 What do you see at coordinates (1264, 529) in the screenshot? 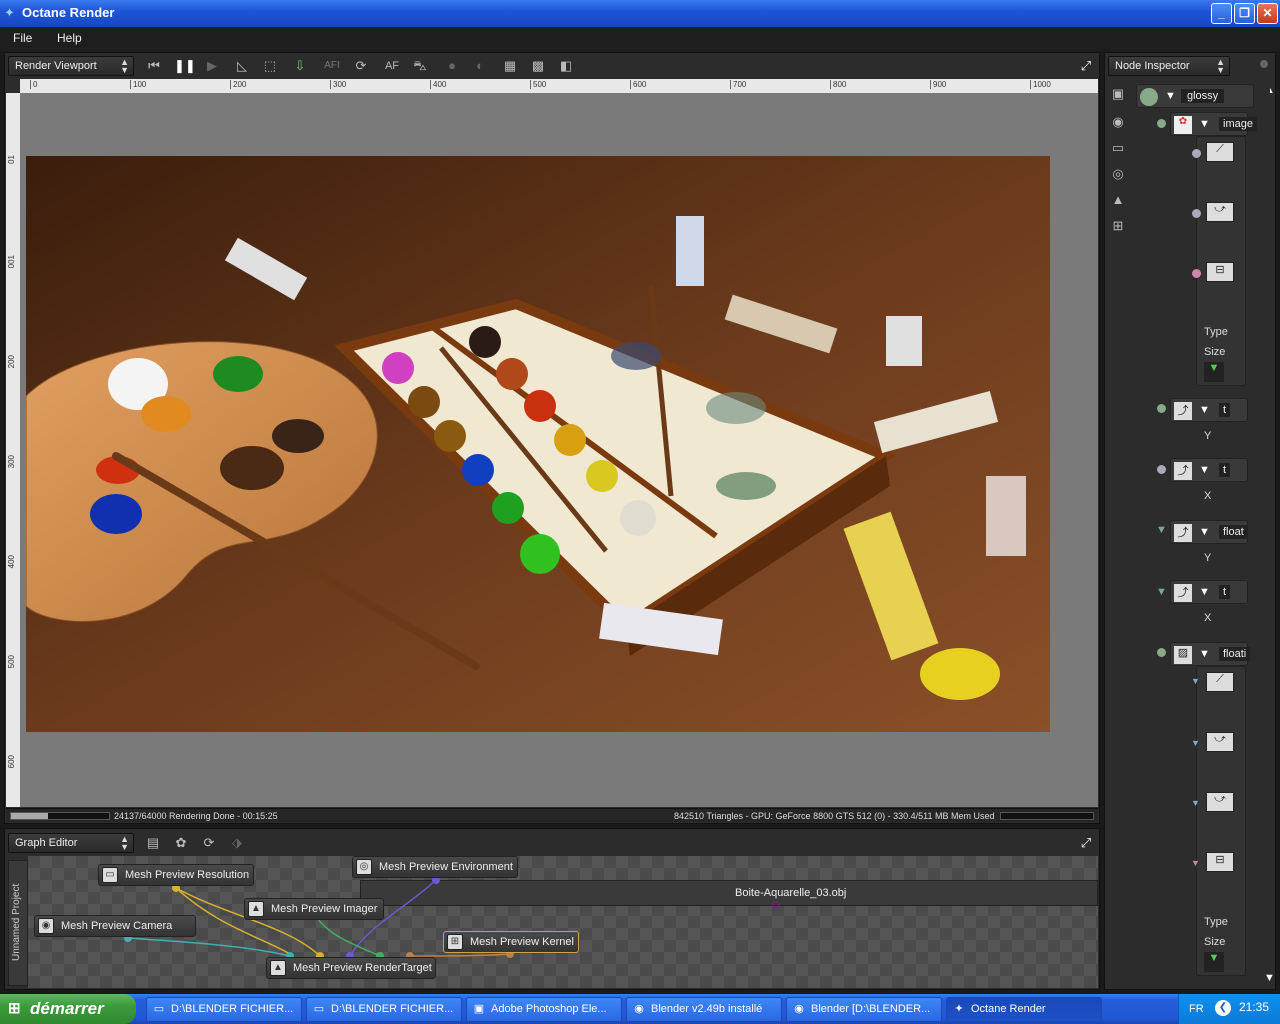
I see `inspector-scrollbar` at bounding box center [1264, 529].